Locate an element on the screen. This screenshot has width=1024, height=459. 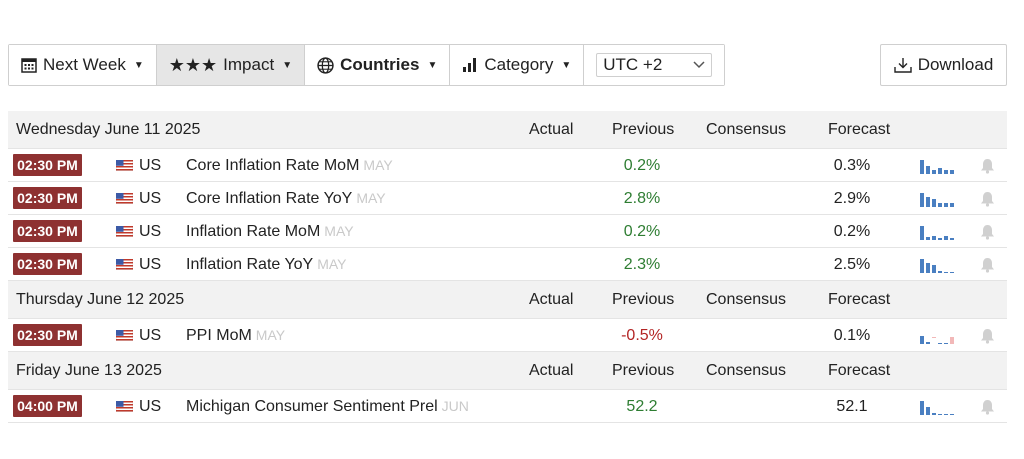
timezone-select: UTC +2 is located at coordinates (654, 65).